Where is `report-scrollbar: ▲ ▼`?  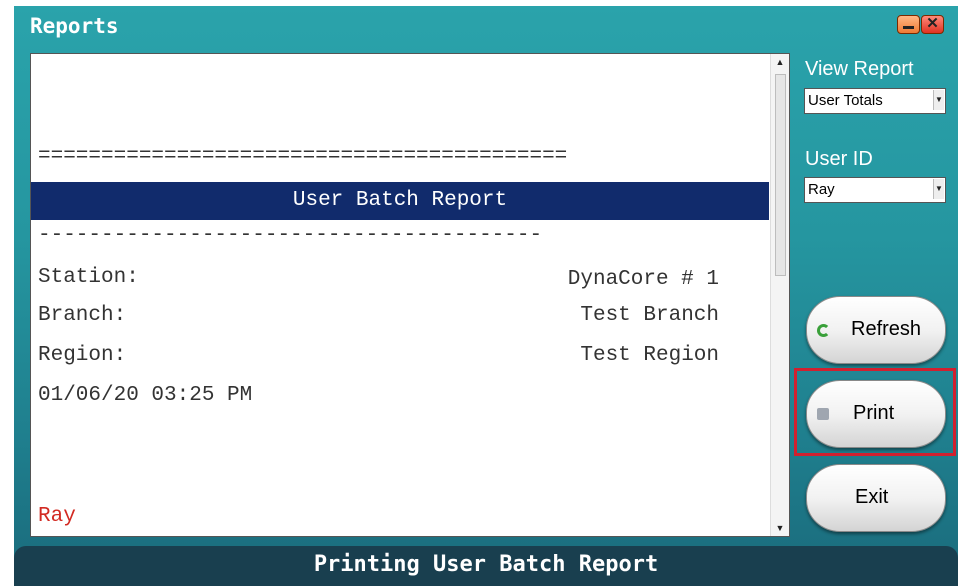
report-scrollbar: ▲ ▼ is located at coordinates (779, 295).